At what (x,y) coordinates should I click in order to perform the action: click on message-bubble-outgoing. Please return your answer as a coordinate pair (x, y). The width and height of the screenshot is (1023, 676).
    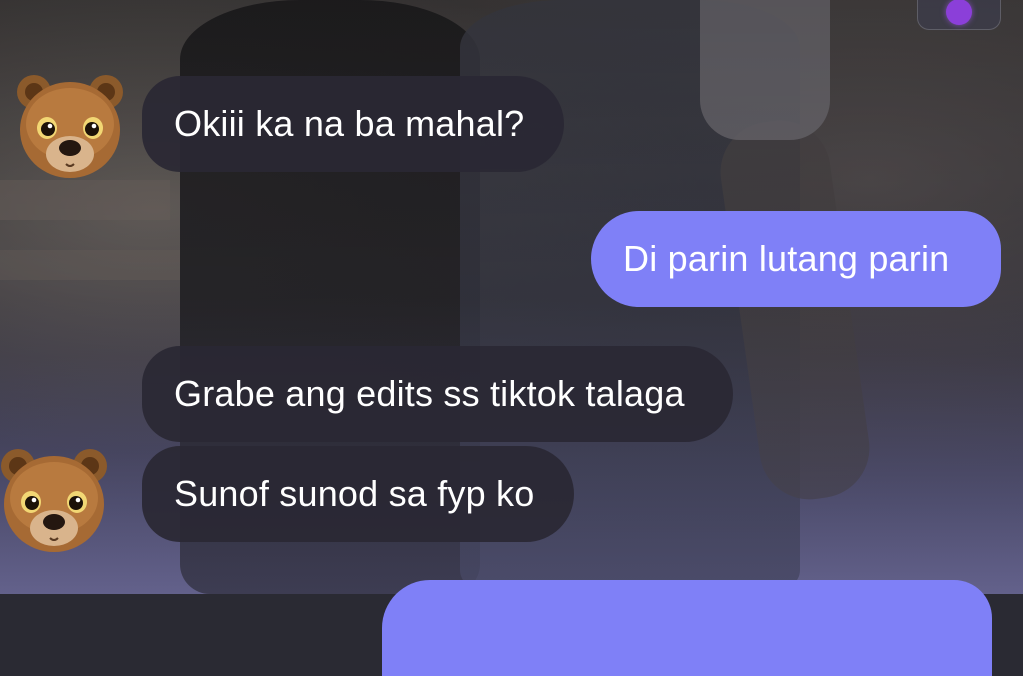
    Looking at the image, I should click on (687, 628).